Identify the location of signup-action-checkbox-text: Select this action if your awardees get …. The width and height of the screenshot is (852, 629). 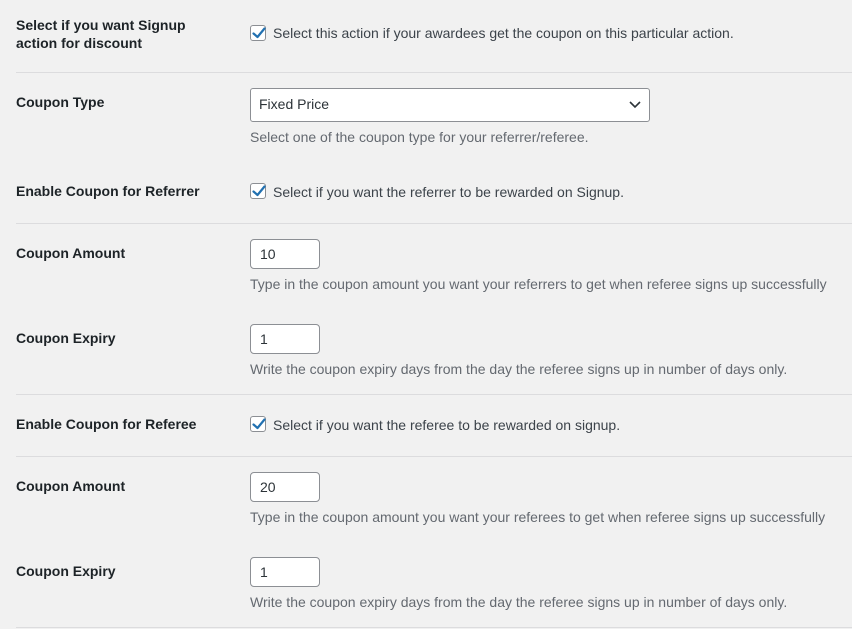
(503, 33).